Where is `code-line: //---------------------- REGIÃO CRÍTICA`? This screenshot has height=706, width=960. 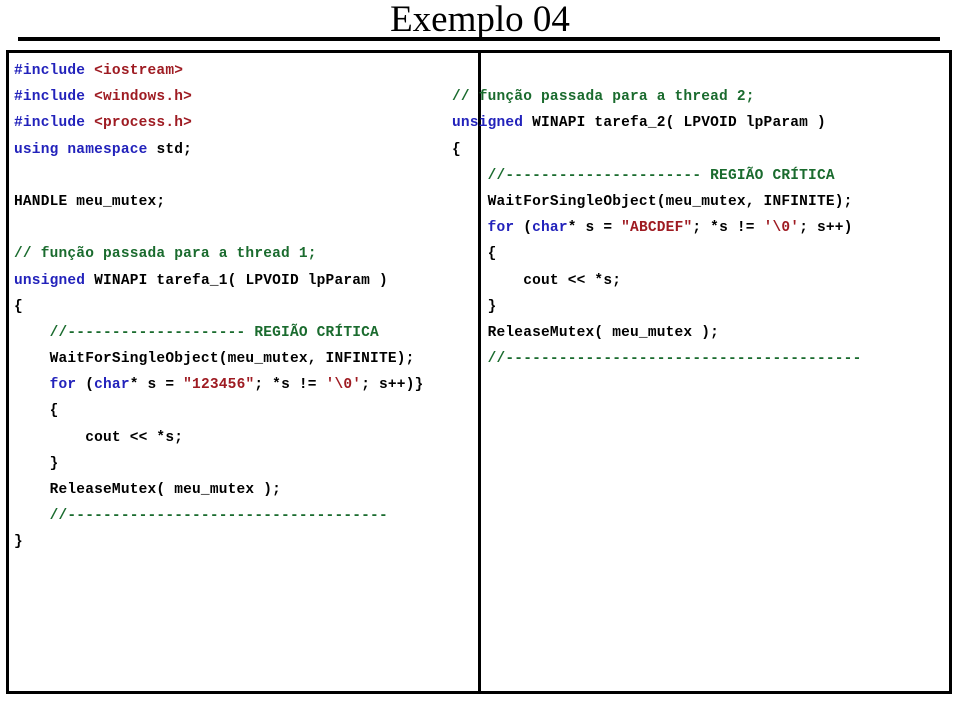
code-line: //---------------------- REGIÃO CRÍTICA is located at coordinates (702, 176).